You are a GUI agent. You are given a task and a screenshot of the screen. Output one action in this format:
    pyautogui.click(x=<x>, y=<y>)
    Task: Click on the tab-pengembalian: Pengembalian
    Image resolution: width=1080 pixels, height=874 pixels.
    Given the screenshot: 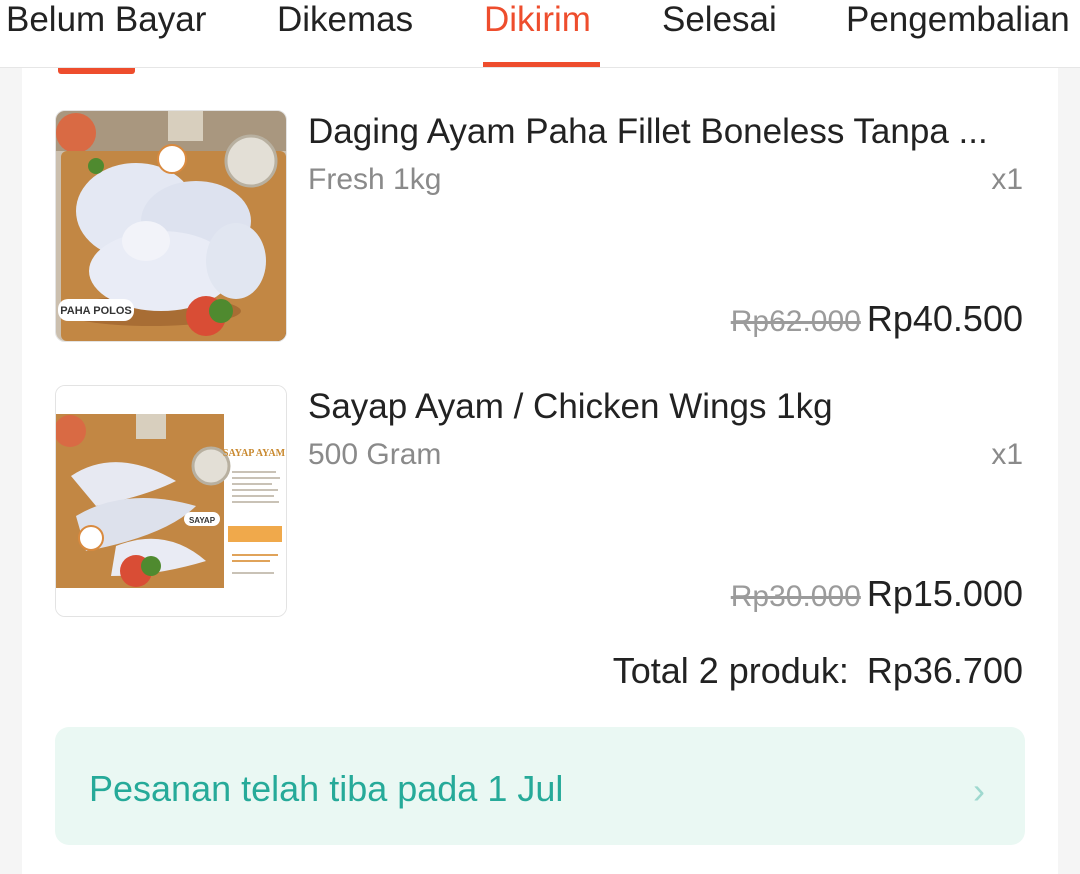 What is the action you would take?
    pyautogui.click(x=958, y=33)
    